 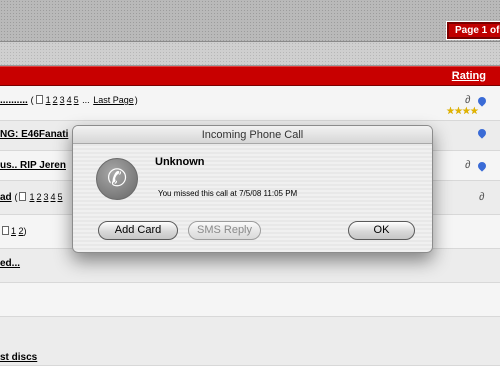 I want to click on page-indicator: Page 1 of 2, so click(x=473, y=30).